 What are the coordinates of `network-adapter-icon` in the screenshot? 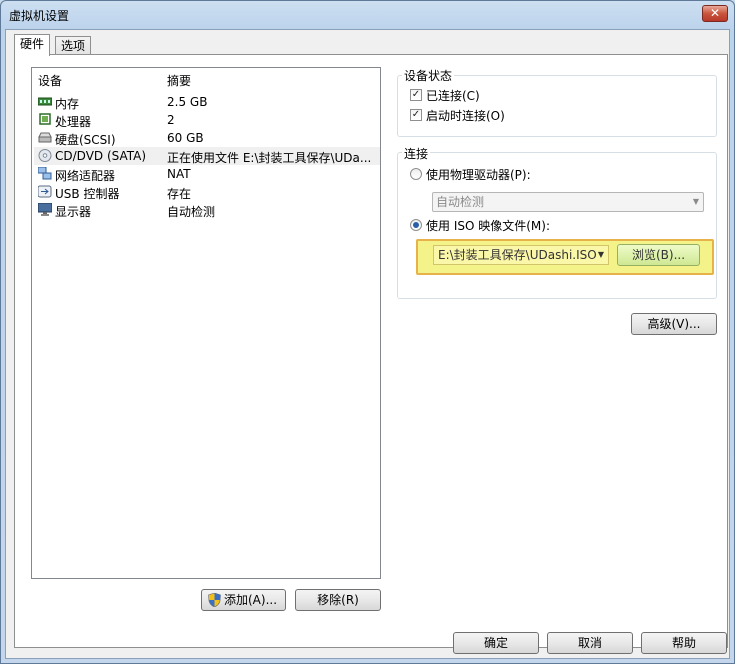 It's located at (45, 173).